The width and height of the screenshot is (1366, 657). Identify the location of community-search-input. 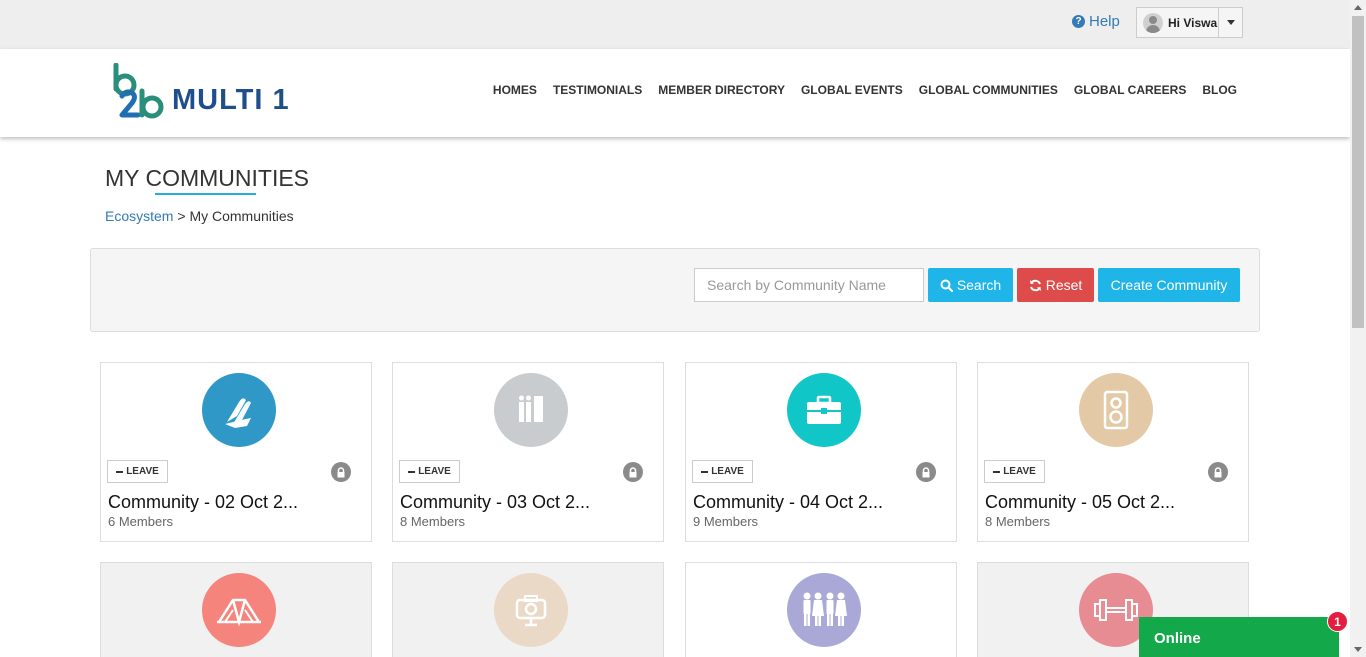
(809, 285).